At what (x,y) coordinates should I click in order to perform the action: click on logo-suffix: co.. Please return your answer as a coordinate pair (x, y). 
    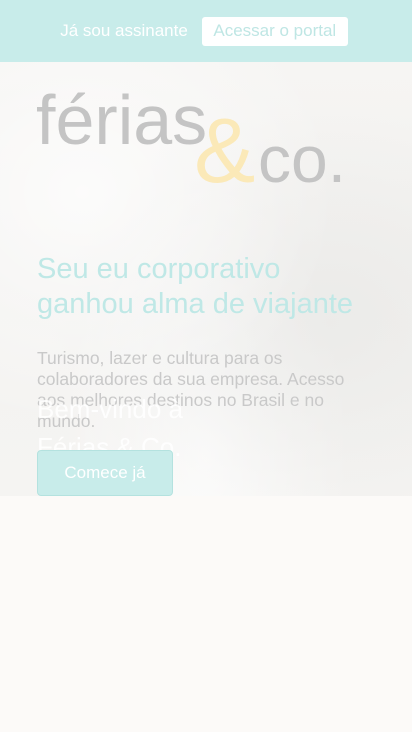
    Looking at the image, I should click on (302, 158).